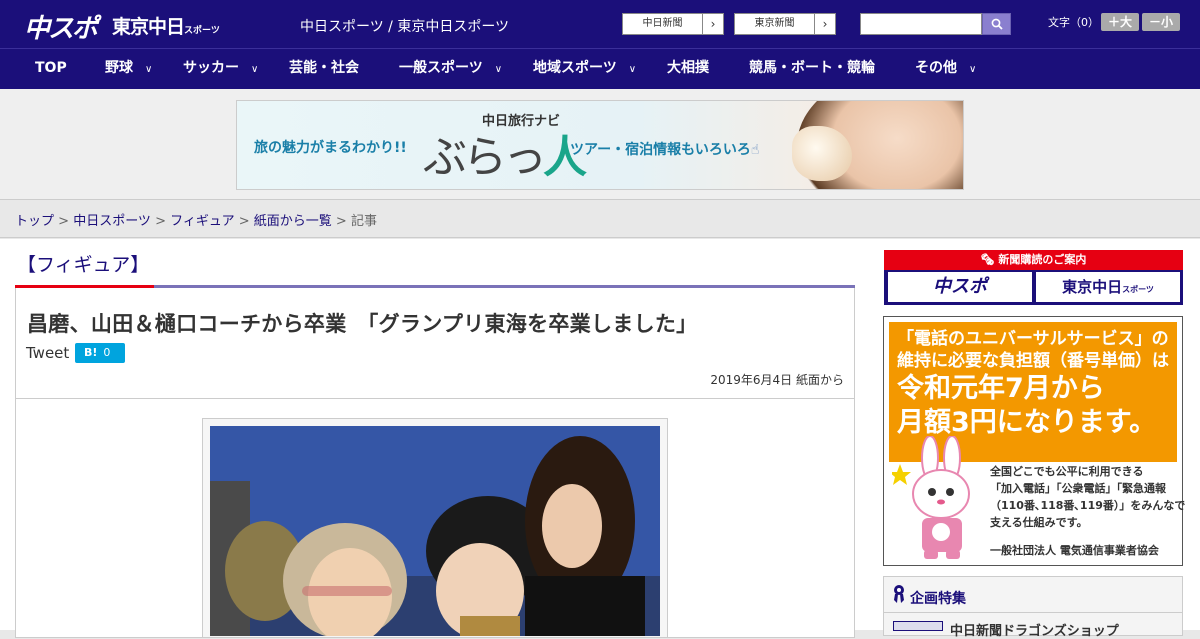 The image size is (1200, 639). I want to click on category-title: 【フィギュア】, so click(83, 265).